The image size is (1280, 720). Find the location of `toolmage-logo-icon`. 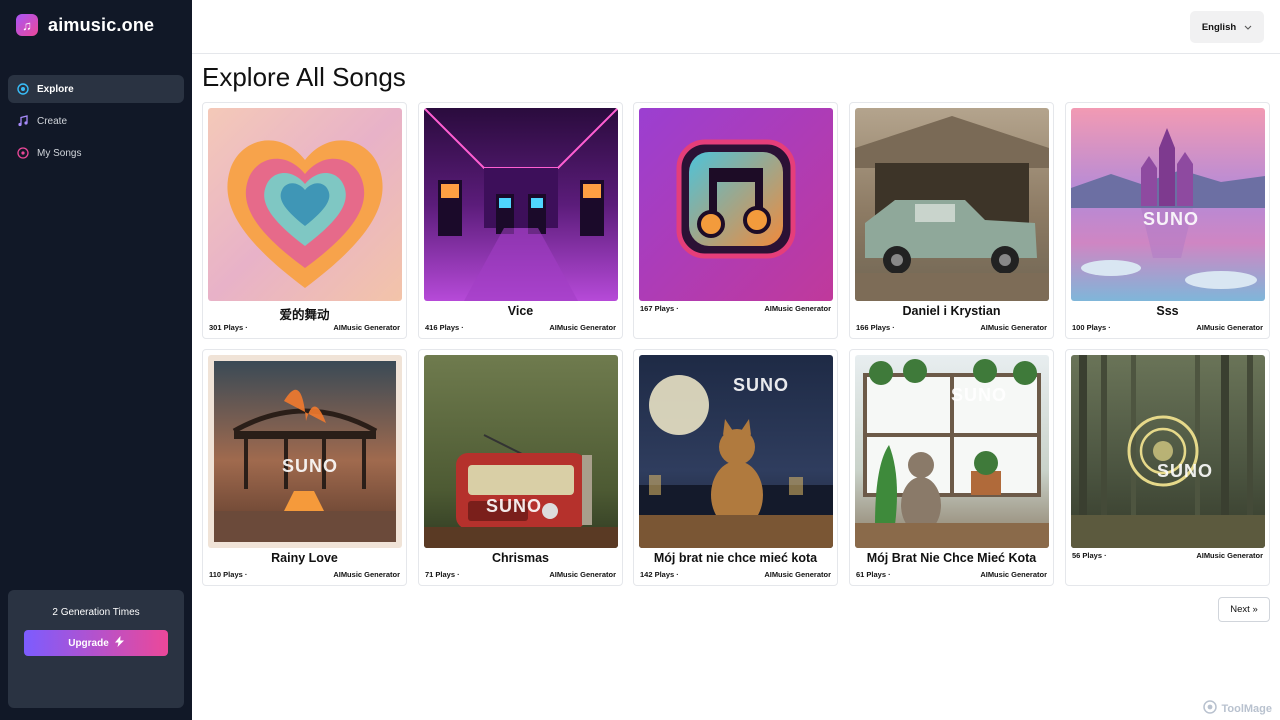

toolmage-logo-icon is located at coordinates (1210, 708).